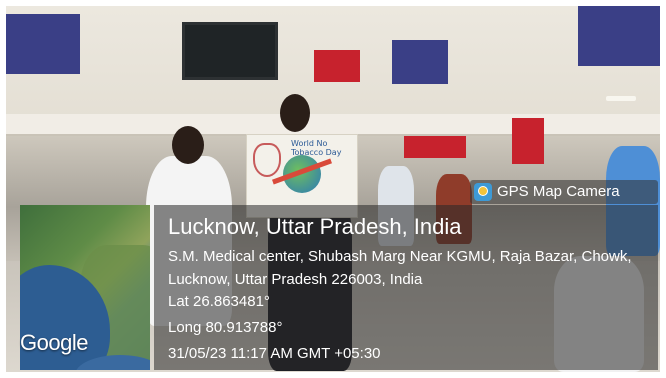 The image size is (666, 378). What do you see at coordinates (219, 301) in the screenshot?
I see `latitude-text: Lat 26.863481°` at bounding box center [219, 301].